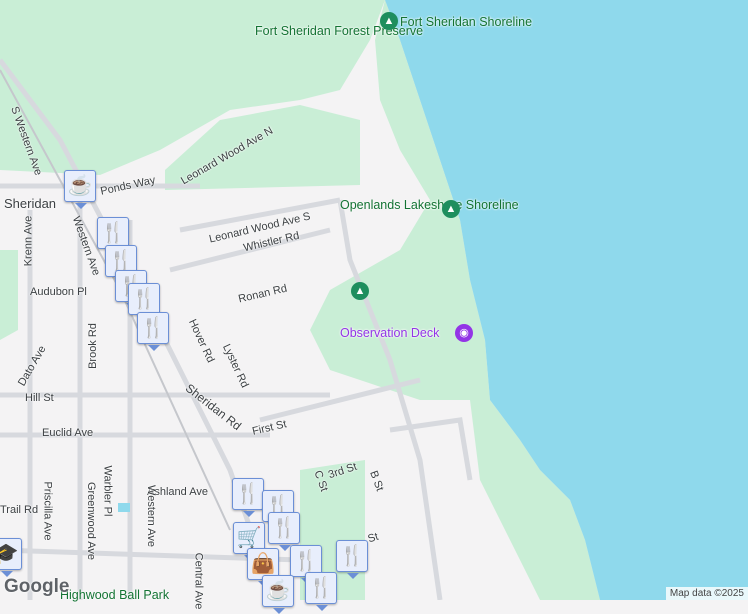 The height and width of the screenshot is (614, 748). Describe the element at coordinates (706, 593) in the screenshot. I see `attribution: Map data ©2025` at that location.